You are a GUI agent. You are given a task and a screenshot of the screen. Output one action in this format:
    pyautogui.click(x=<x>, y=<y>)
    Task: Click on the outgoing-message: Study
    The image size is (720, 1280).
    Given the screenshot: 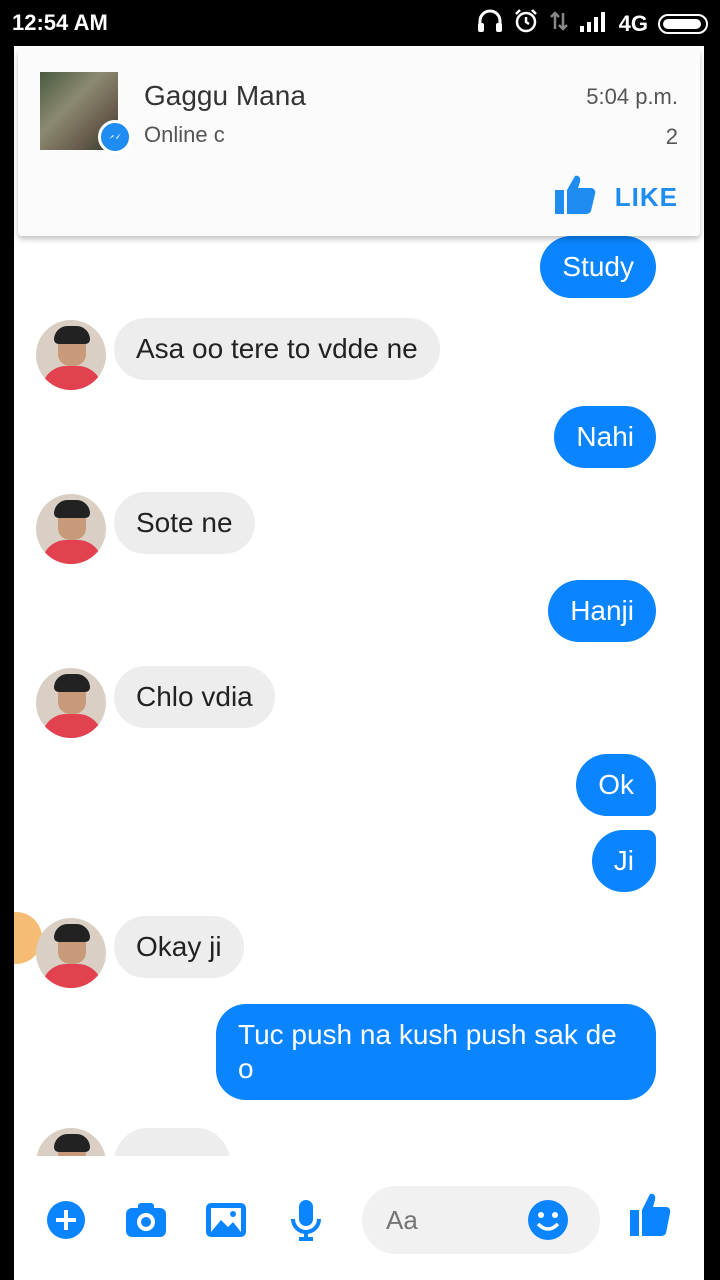 What is the action you would take?
    pyautogui.click(x=598, y=267)
    